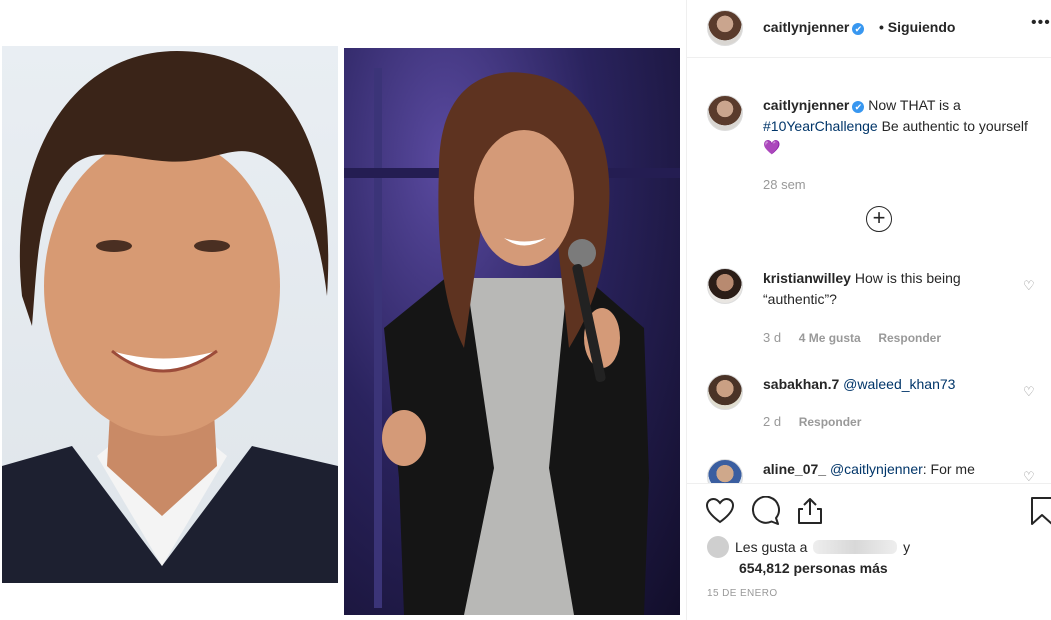  I want to click on likes-summary: Les gusta a y 654,812 personas más, so click(808, 557).